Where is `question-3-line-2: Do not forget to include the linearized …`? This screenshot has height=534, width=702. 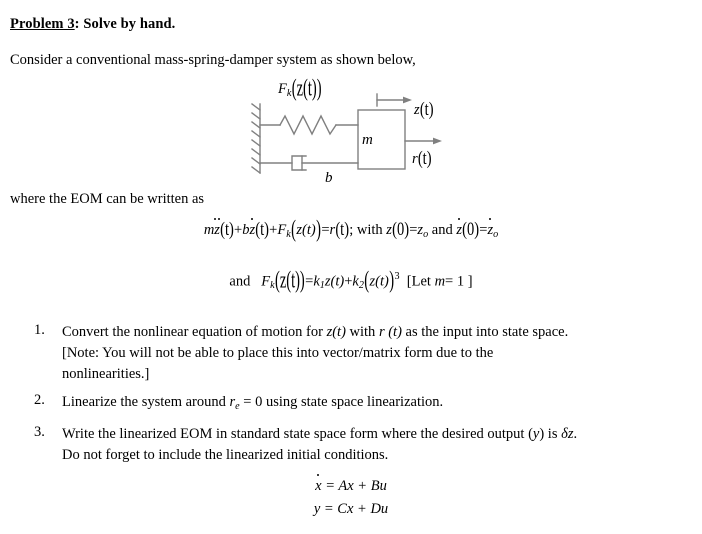 question-3-line-2: Do not forget to include the linearized … is located at coordinates (225, 454).